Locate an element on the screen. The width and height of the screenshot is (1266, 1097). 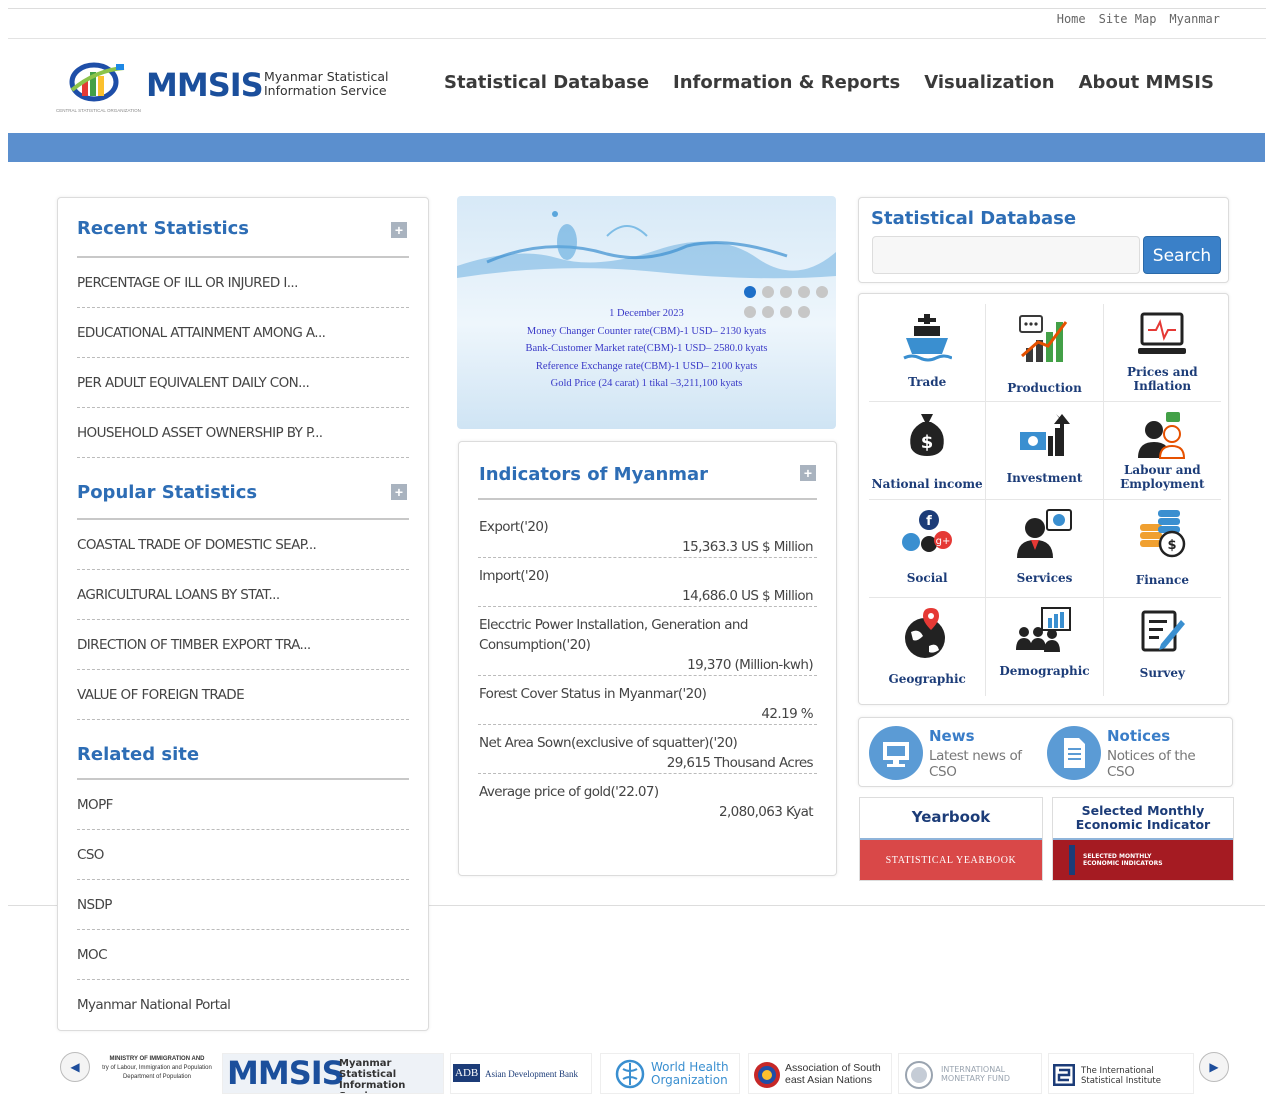
related-link-nsdp: NSDP is located at coordinates (243, 905).